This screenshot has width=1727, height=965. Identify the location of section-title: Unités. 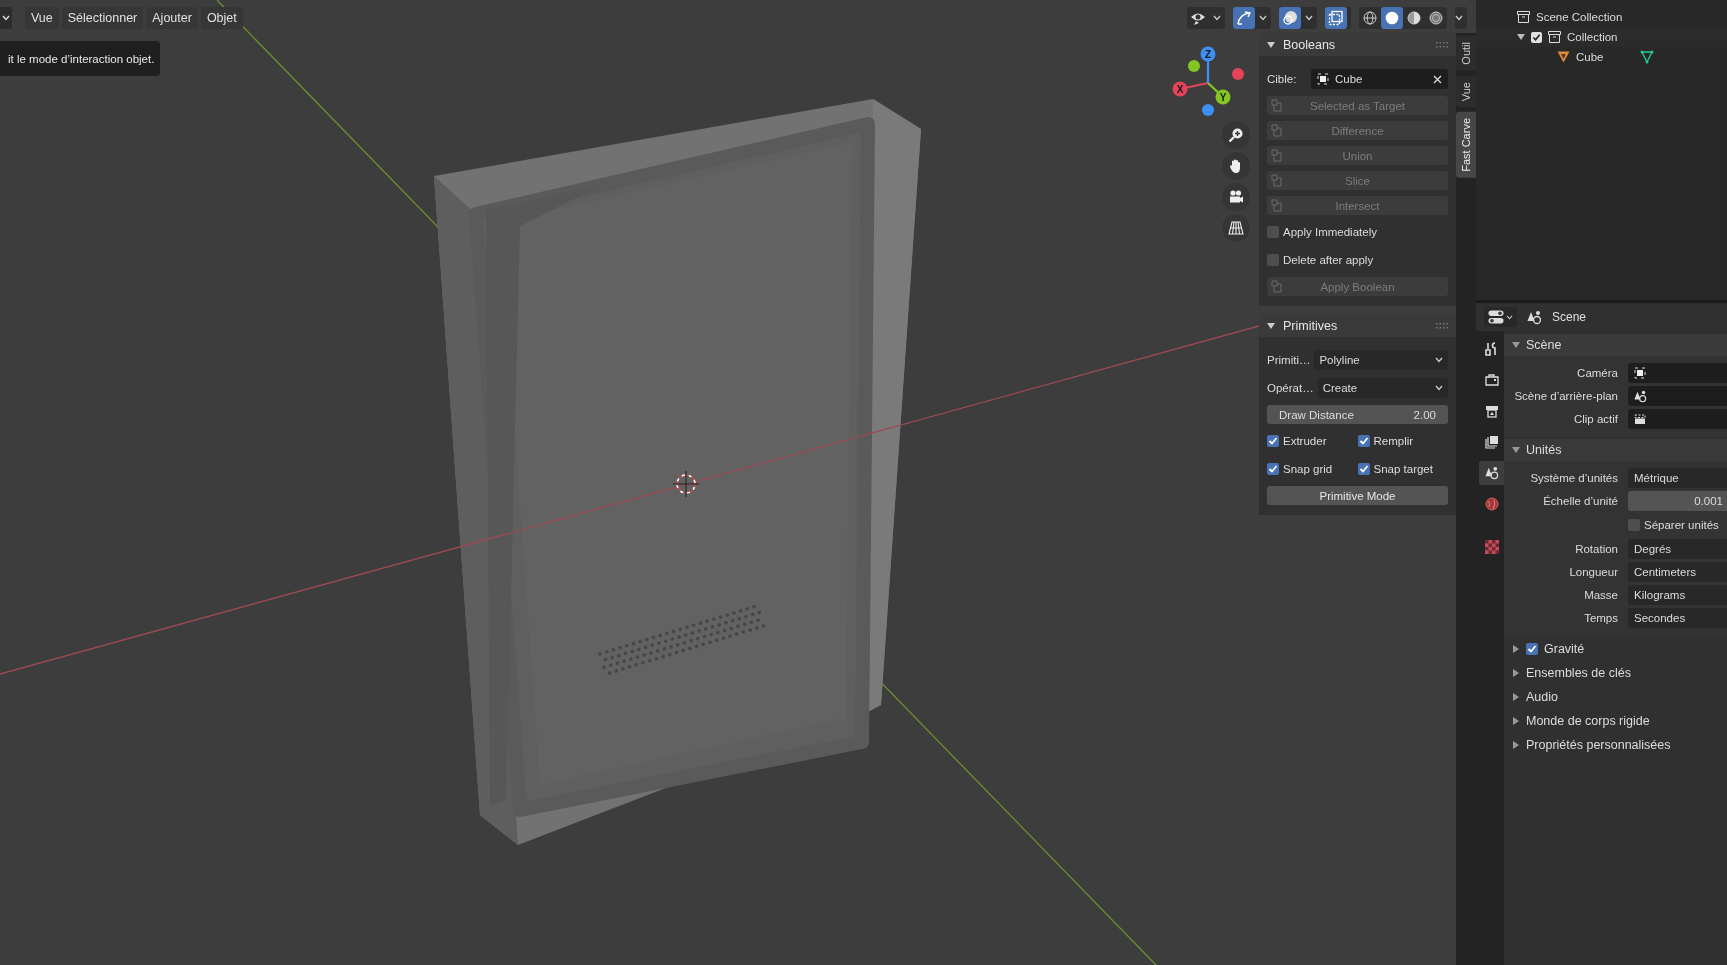
(1544, 450).